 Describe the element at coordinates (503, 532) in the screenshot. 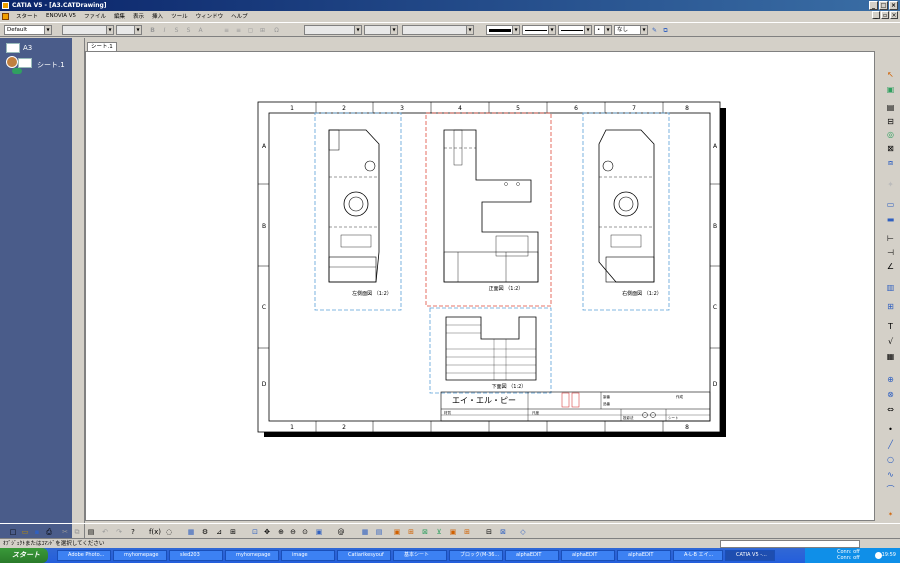

I see `align-icon: ⊠` at that location.